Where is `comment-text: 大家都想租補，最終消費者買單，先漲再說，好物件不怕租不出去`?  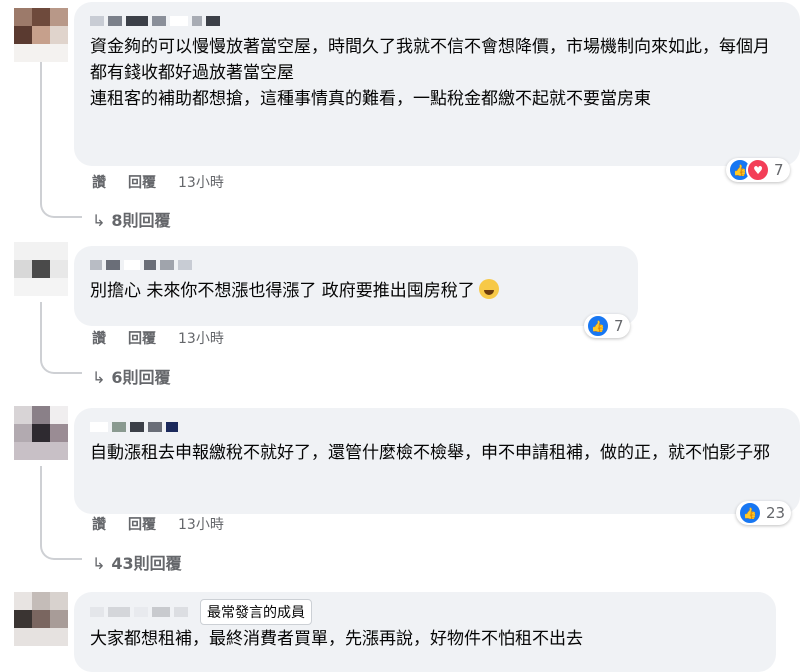 comment-text: 大家都想租補，最終消費者買單，先漲再說，好物件不怕租不出去 is located at coordinates (336, 639).